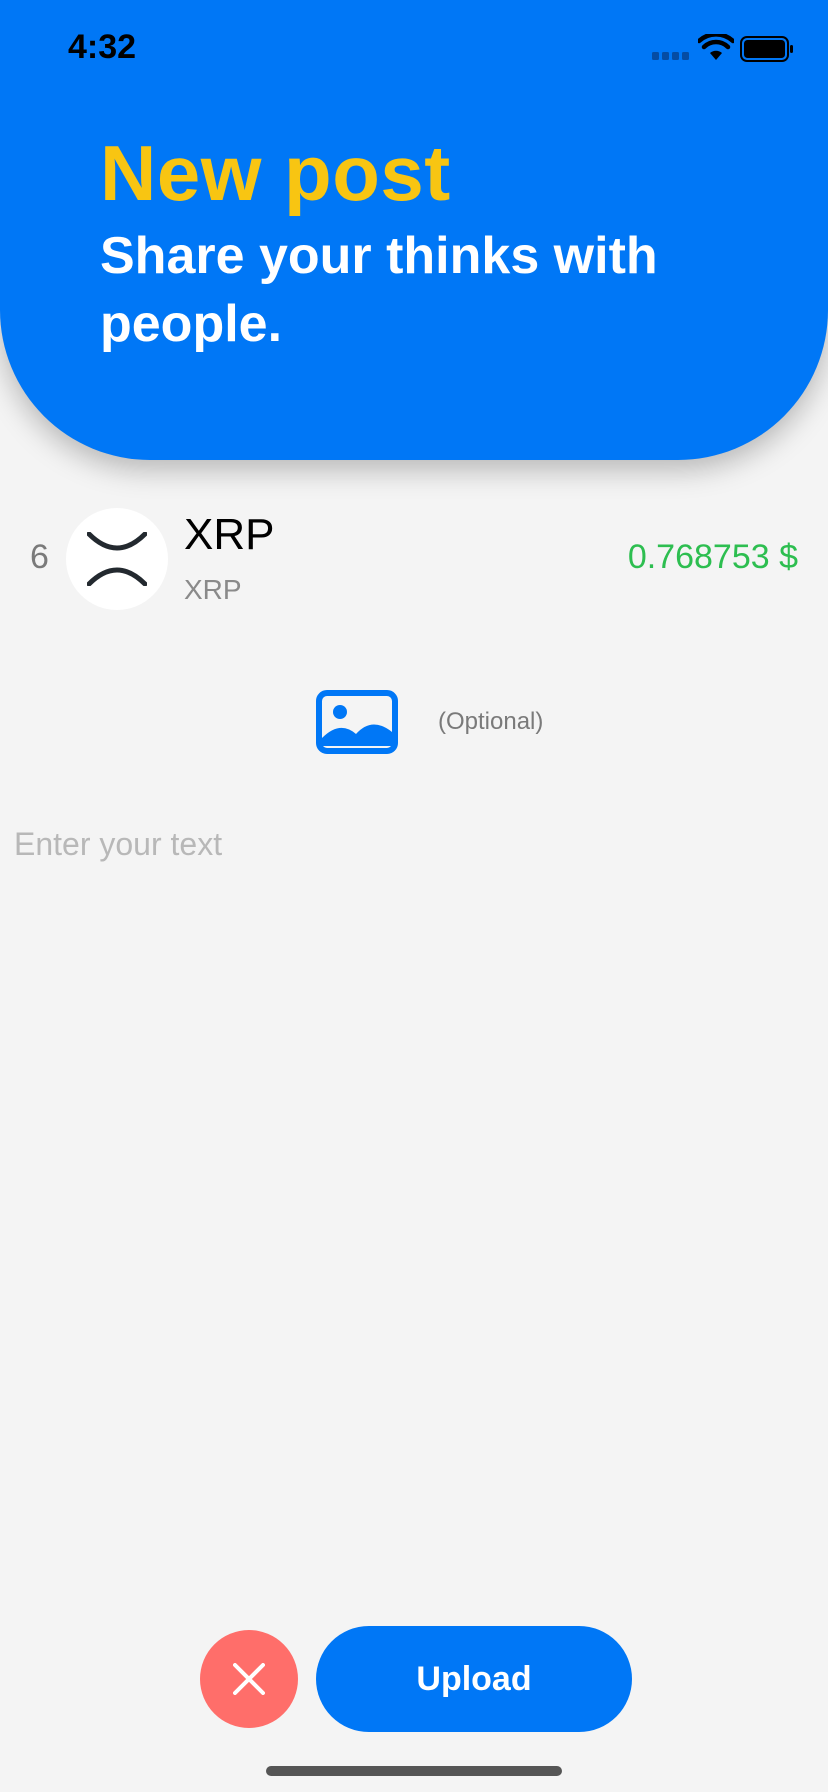 The height and width of the screenshot is (1792, 828). What do you see at coordinates (229, 534) in the screenshot?
I see `coin-name: XRP` at bounding box center [229, 534].